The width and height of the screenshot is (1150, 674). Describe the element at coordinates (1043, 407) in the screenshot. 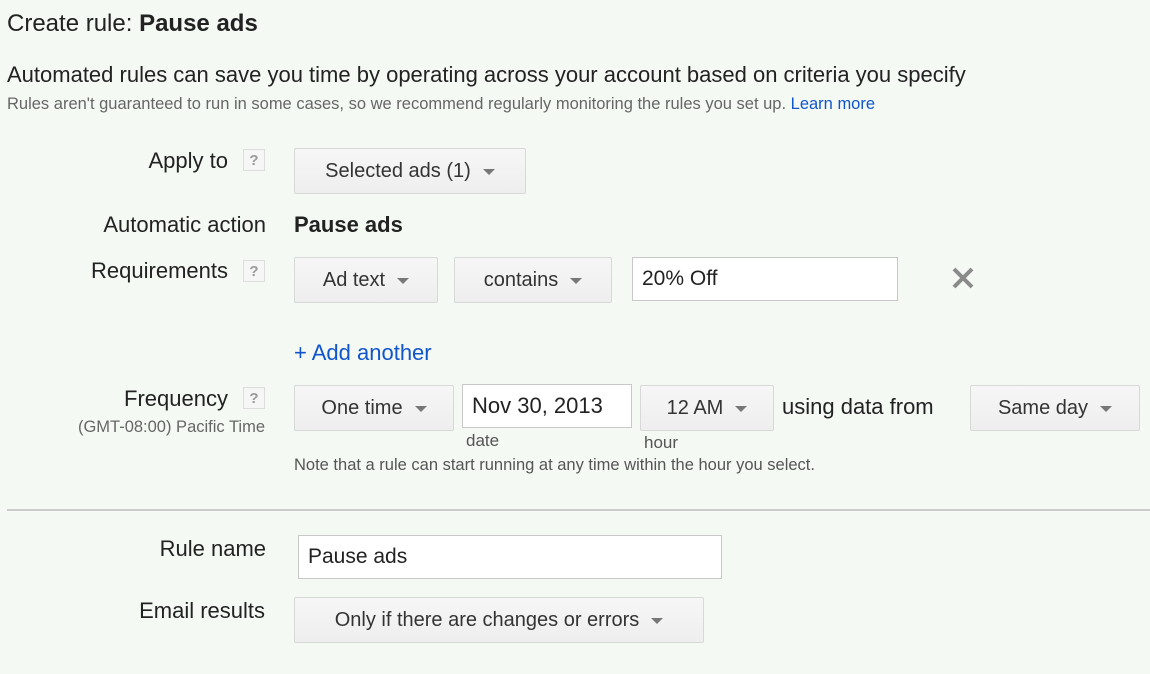

I see `data-range-value: Same day` at that location.